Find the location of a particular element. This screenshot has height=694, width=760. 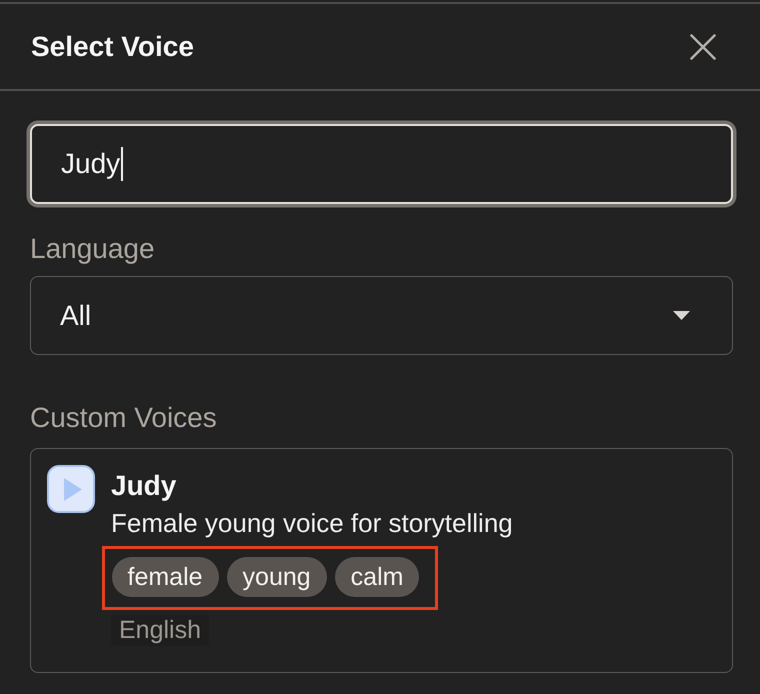

section-heading: Custom Voices is located at coordinates (123, 418).